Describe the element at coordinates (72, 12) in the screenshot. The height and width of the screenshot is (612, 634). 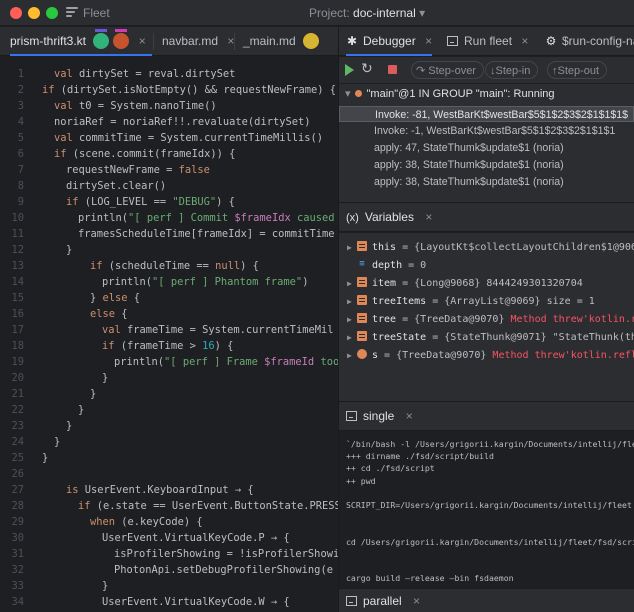
I see `menu-icon` at that location.